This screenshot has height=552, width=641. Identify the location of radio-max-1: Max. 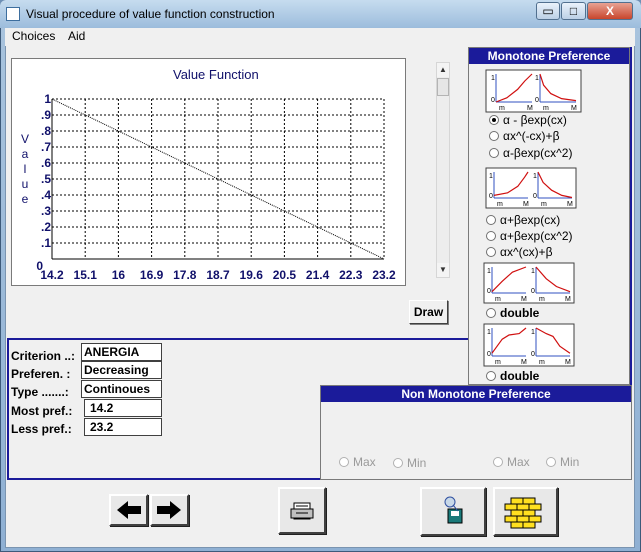
(357, 462).